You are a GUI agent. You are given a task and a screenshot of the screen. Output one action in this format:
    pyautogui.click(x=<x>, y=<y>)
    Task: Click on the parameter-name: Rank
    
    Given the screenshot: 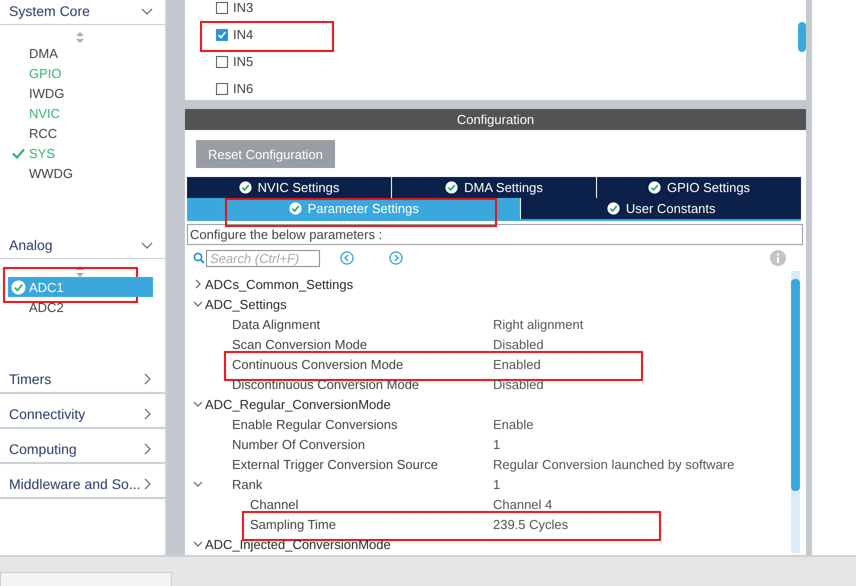 What is the action you would take?
    pyautogui.click(x=248, y=484)
    